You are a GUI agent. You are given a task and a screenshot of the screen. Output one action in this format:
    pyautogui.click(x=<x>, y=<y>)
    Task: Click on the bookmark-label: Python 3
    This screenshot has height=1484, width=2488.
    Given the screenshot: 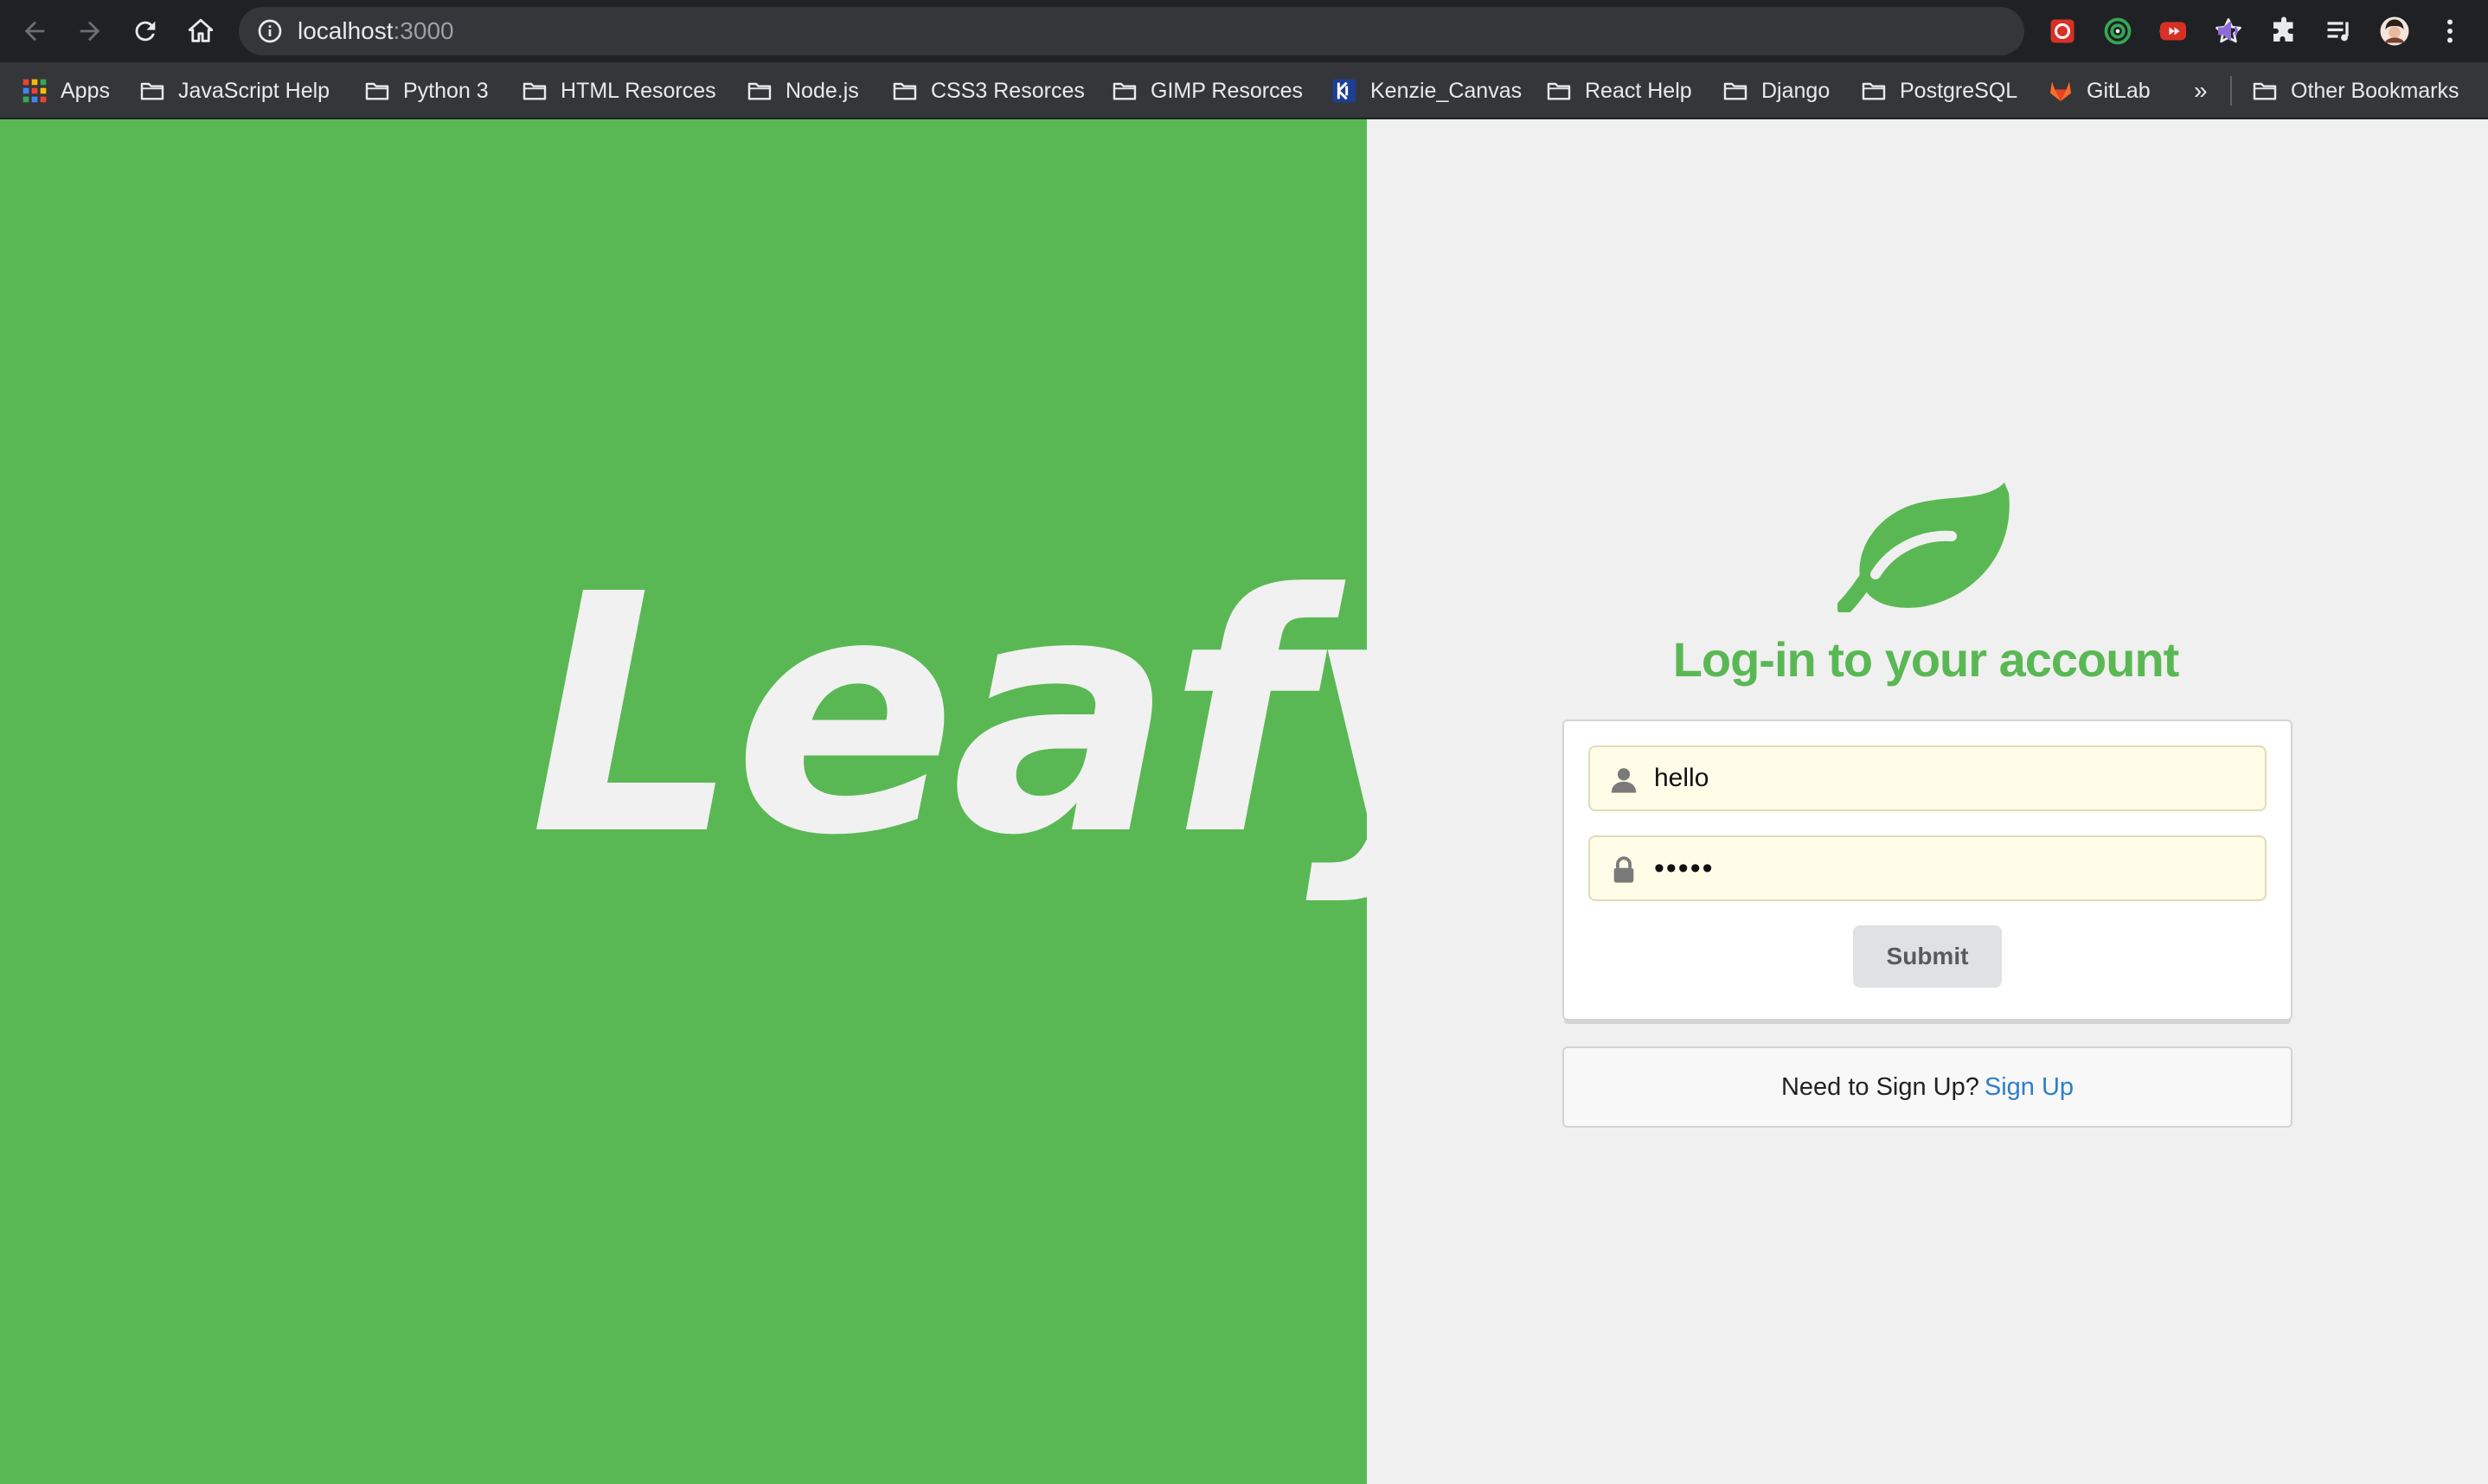 What is the action you would take?
    pyautogui.click(x=446, y=90)
    